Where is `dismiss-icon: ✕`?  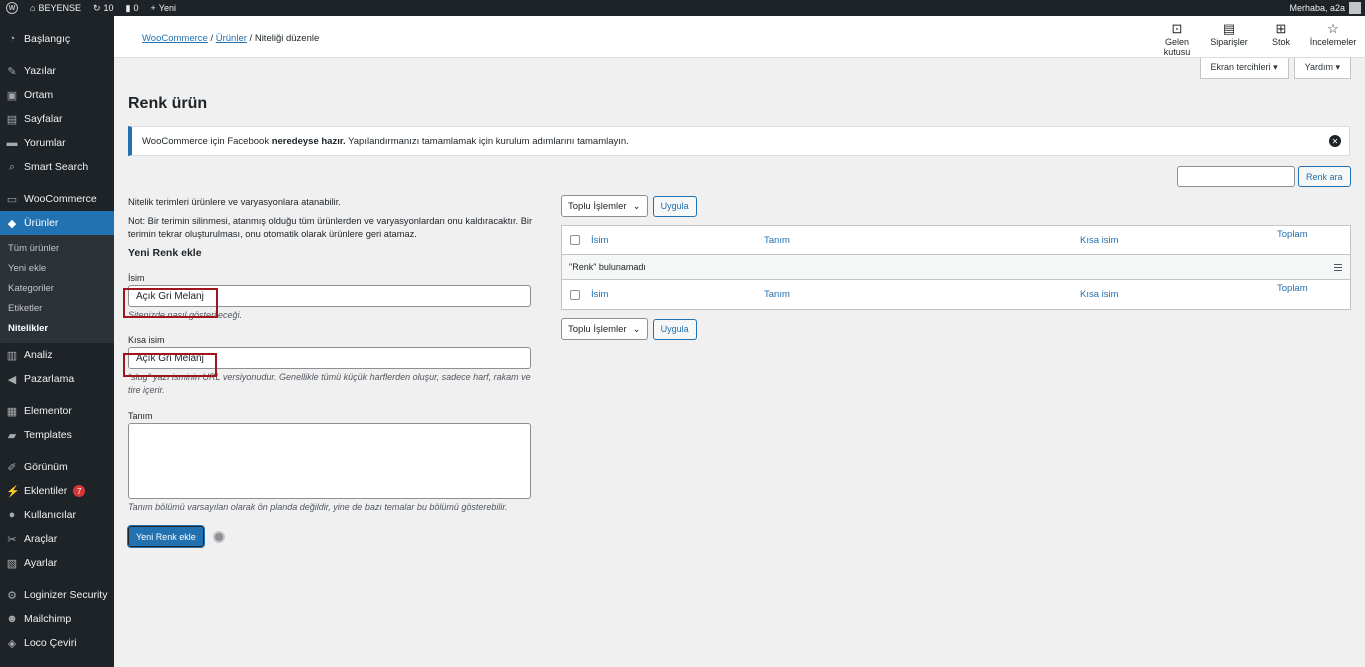 dismiss-icon: ✕ is located at coordinates (1335, 141).